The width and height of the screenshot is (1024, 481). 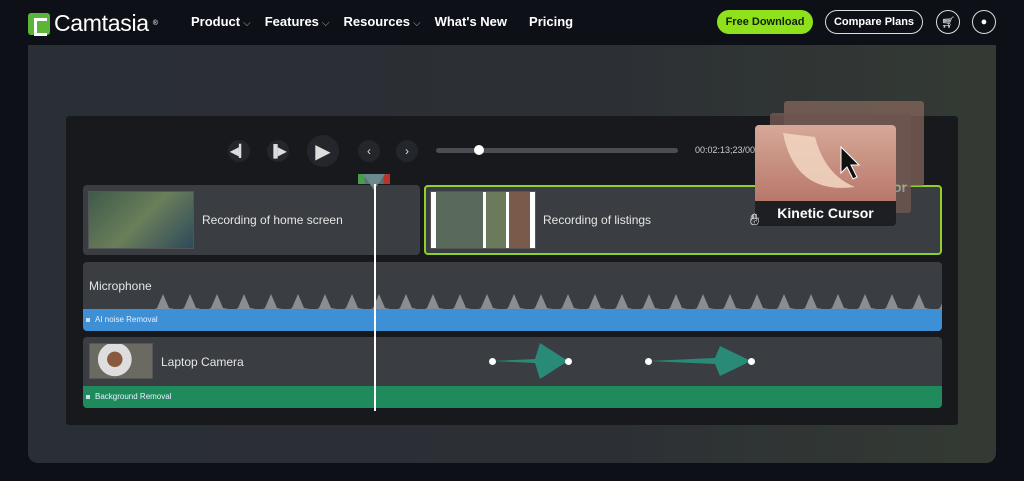 What do you see at coordinates (407, 151) in the screenshot?
I see `next-icon: ›` at bounding box center [407, 151].